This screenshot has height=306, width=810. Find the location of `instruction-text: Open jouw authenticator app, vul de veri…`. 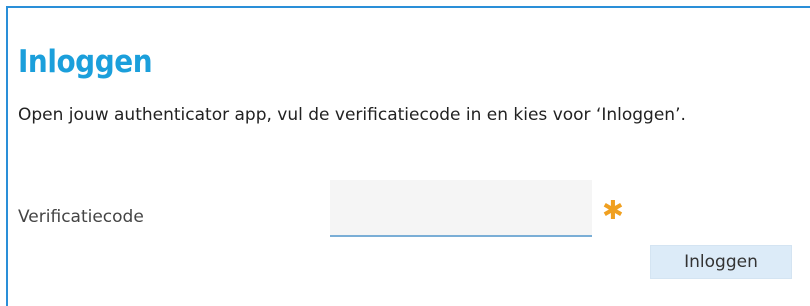

instruction-text: Open jouw authenticator app, vul de veri… is located at coordinates (352, 115).